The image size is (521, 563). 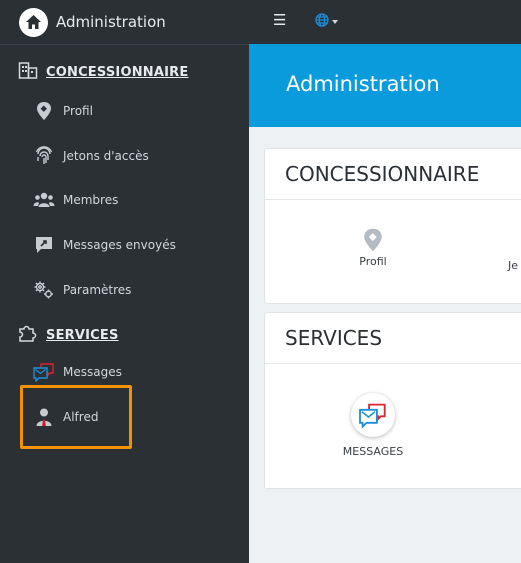 I want to click on sidebar-item-messages: Messages, so click(x=77, y=372).